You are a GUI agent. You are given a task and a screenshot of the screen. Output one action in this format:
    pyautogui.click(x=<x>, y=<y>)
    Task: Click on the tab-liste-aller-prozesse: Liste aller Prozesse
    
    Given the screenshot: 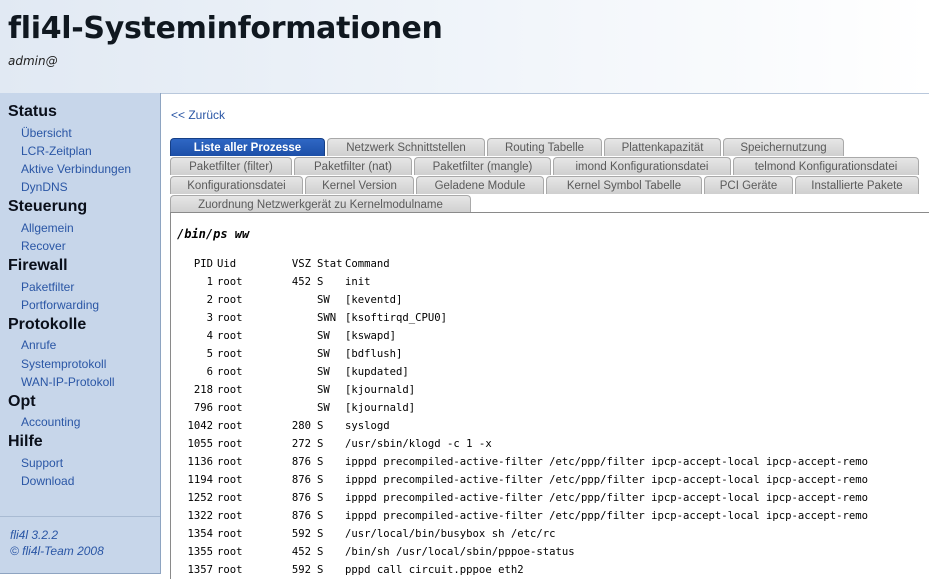 What is the action you would take?
    pyautogui.click(x=247, y=147)
    